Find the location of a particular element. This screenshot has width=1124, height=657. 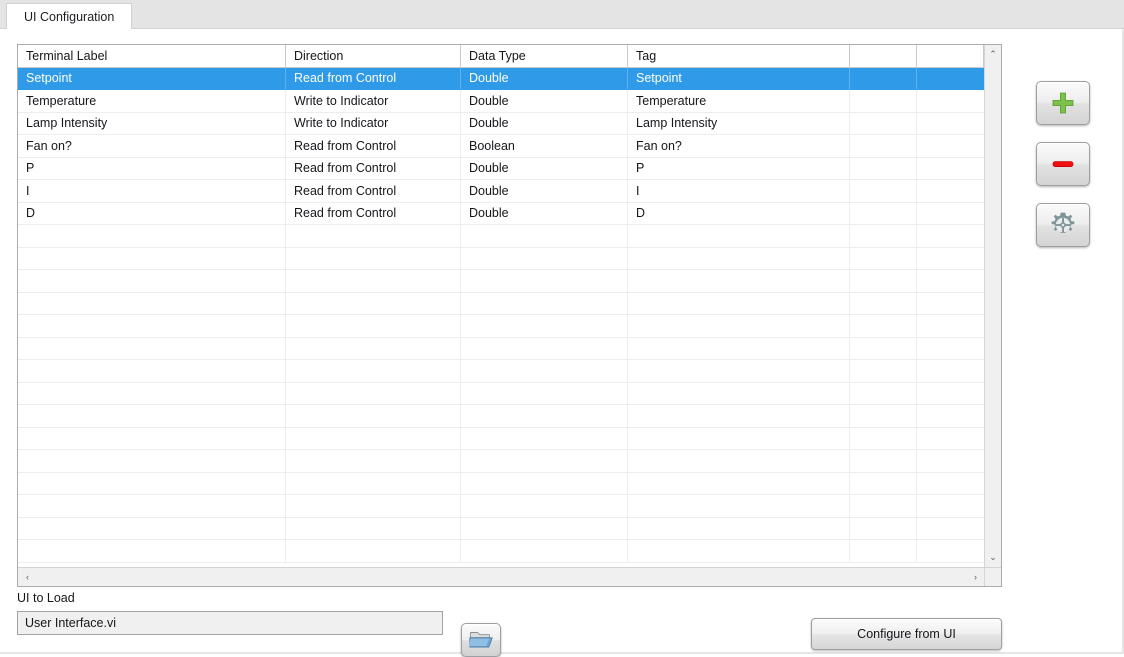

table-row: D Read from Control Double D is located at coordinates (501, 213).